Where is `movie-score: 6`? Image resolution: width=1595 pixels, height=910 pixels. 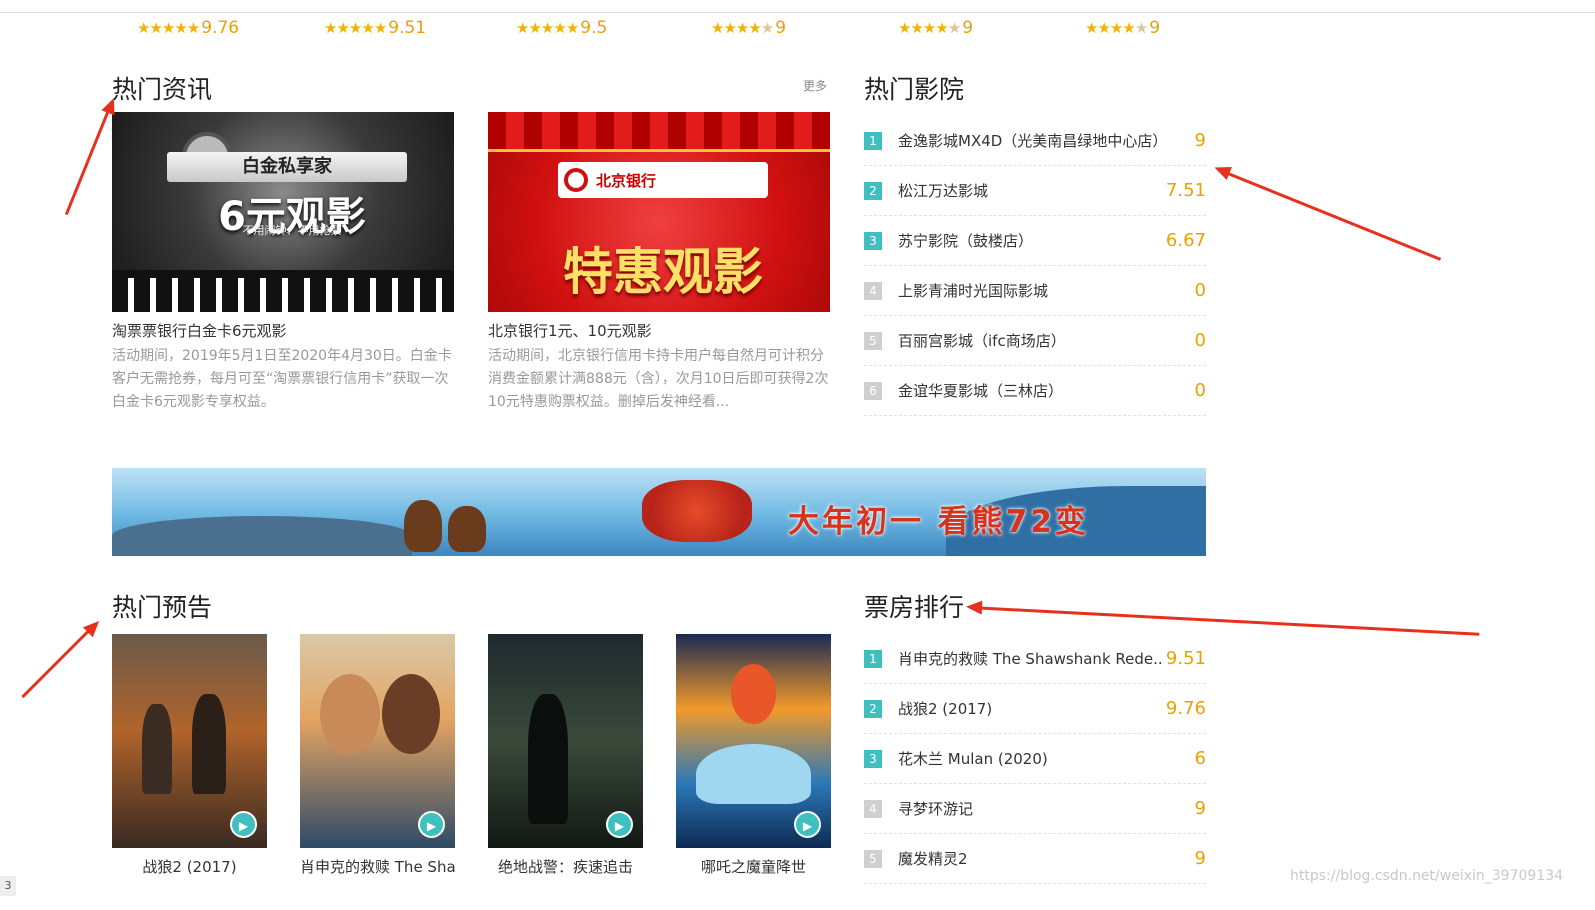
movie-score: 6 is located at coordinates (1200, 758).